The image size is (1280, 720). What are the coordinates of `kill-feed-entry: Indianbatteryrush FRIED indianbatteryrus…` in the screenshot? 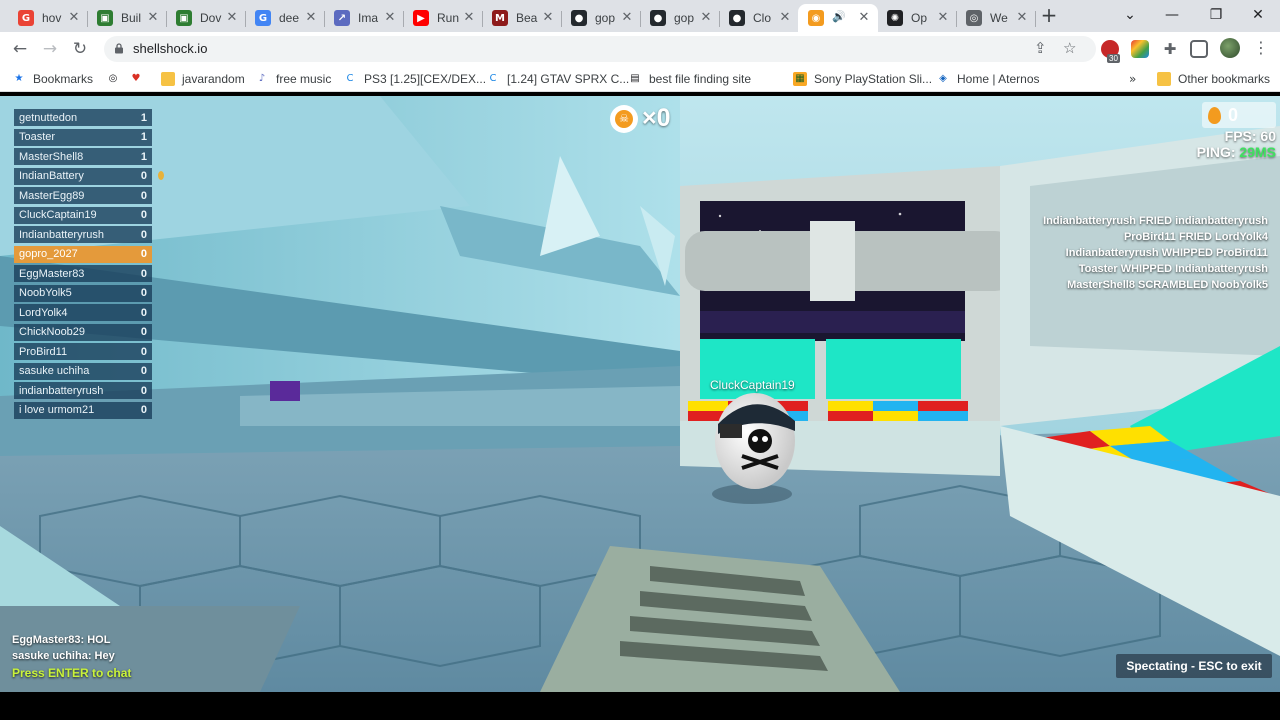 It's located at (1155, 221).